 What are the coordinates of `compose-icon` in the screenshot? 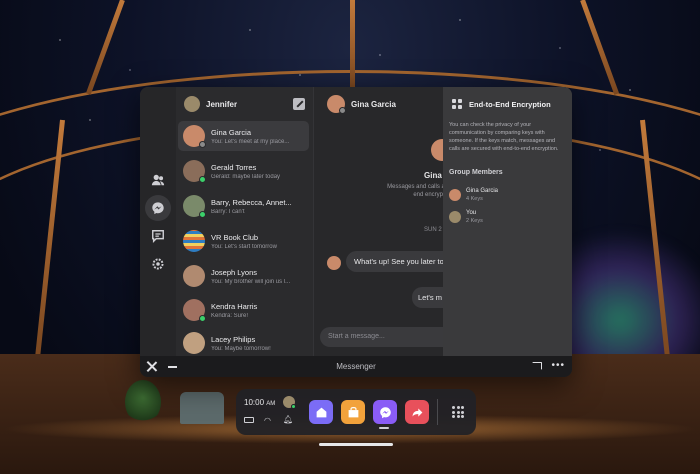 It's located at (299, 104).